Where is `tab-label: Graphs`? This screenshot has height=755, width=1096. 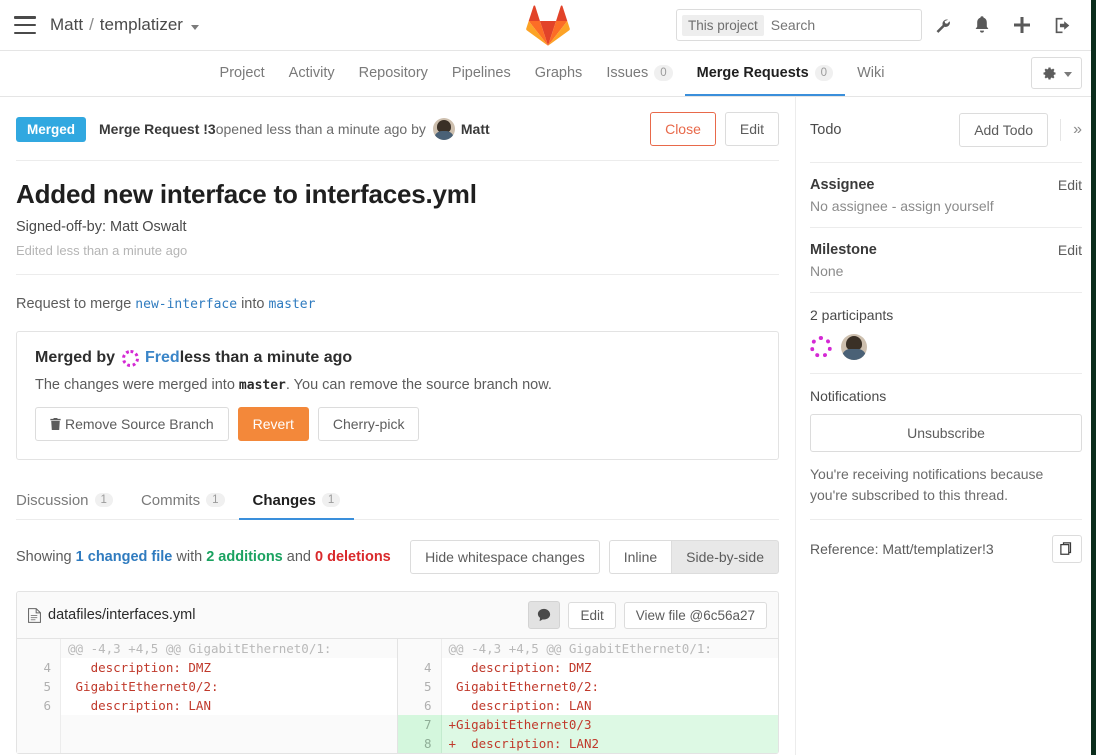 tab-label: Graphs is located at coordinates (558, 72).